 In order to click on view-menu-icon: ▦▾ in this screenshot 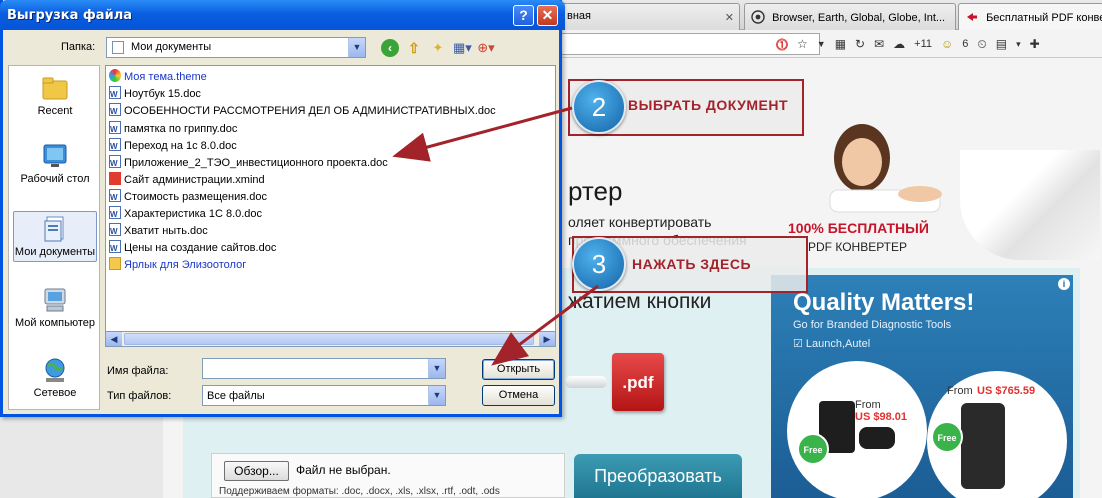, I will do `click(462, 48)`.